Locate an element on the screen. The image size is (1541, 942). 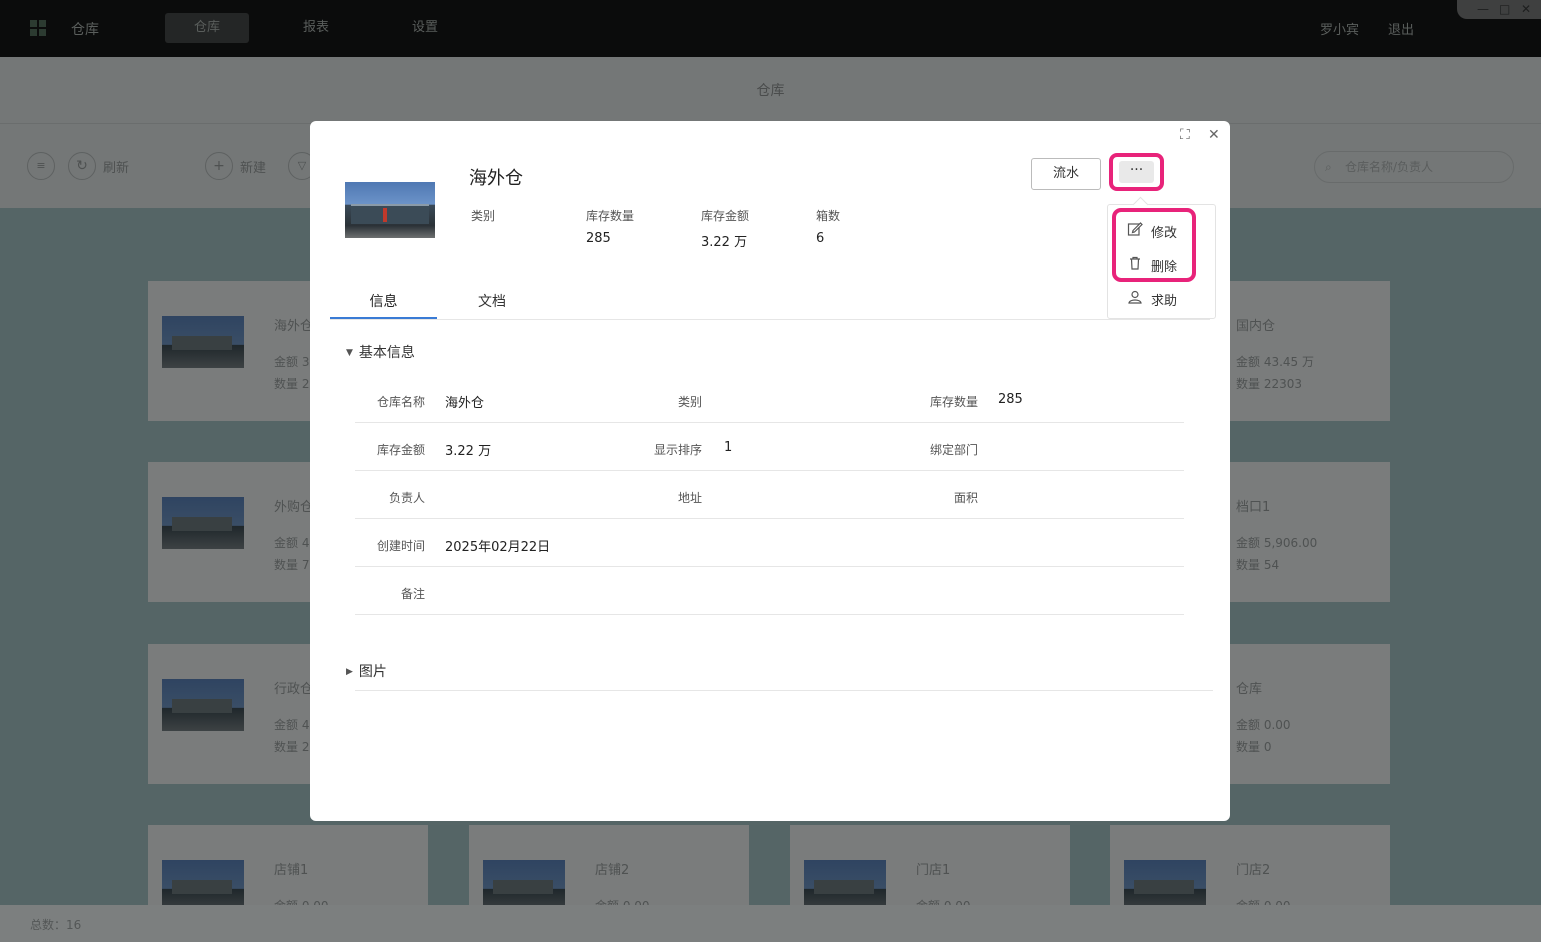
stat-category-label: 类别 is located at coordinates (483, 216).